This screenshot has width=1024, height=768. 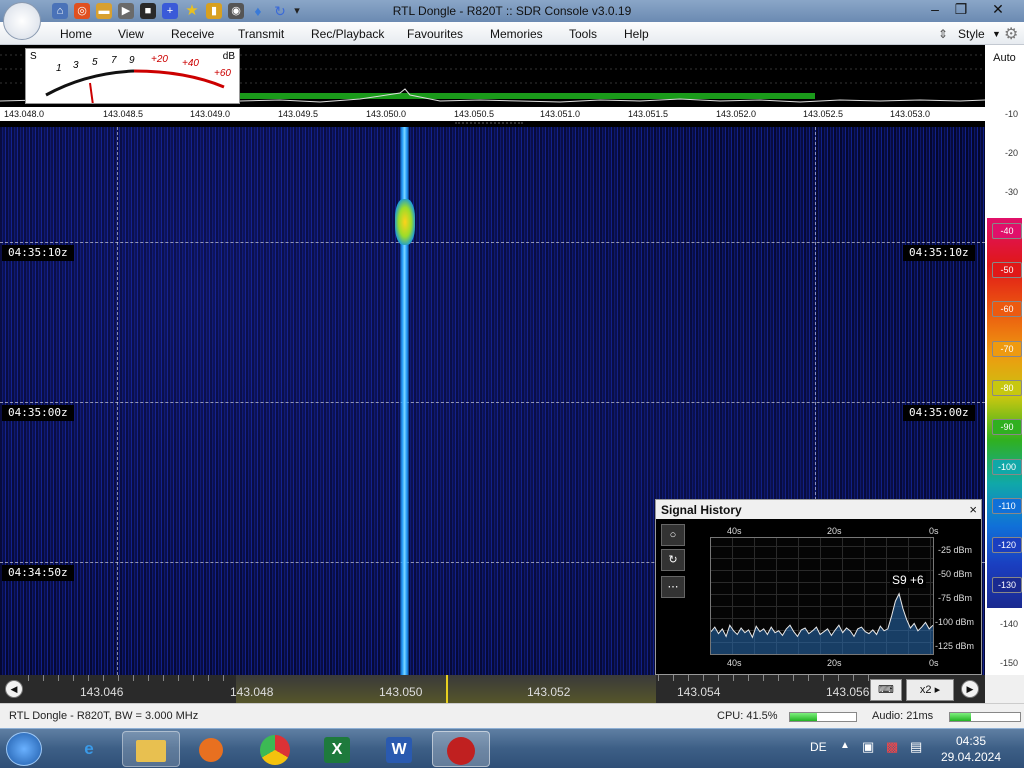 What do you see at coordinates (461, 749) in the screenshot?
I see `sdr-console-taskbar-icon` at bounding box center [461, 749].